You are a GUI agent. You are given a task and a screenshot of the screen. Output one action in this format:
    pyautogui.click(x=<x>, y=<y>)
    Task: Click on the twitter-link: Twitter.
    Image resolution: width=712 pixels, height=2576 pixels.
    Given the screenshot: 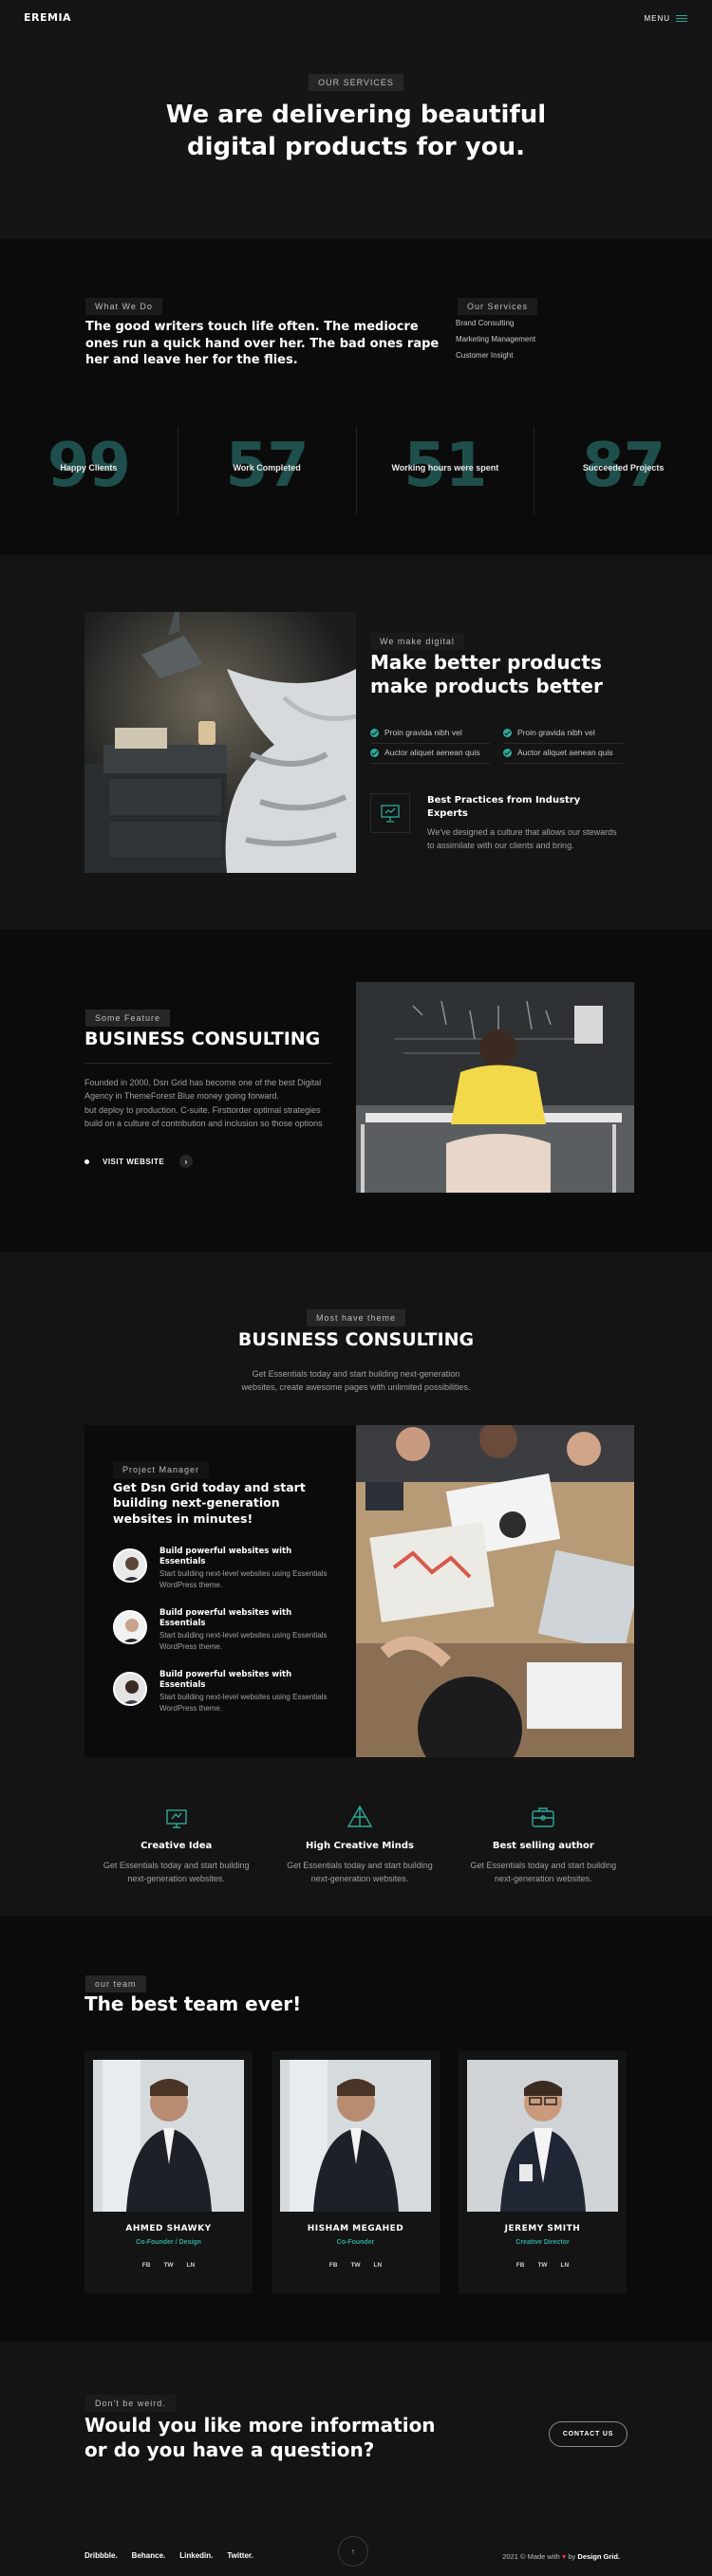 What is the action you would take?
    pyautogui.click(x=240, y=2555)
    